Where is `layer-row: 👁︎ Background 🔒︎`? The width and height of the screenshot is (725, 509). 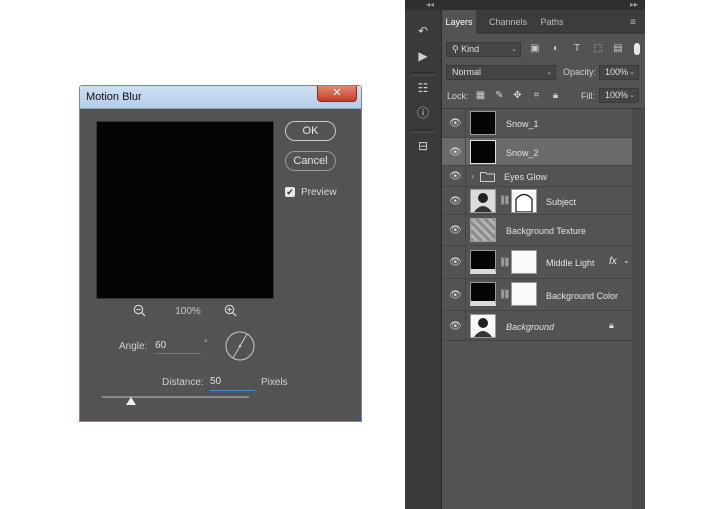 layer-row: 👁︎ Background 🔒︎ is located at coordinates (537, 326).